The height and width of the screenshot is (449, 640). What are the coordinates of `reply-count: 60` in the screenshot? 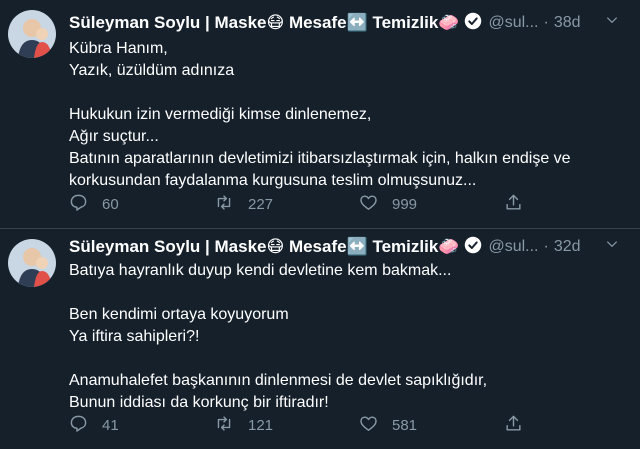 It's located at (110, 204).